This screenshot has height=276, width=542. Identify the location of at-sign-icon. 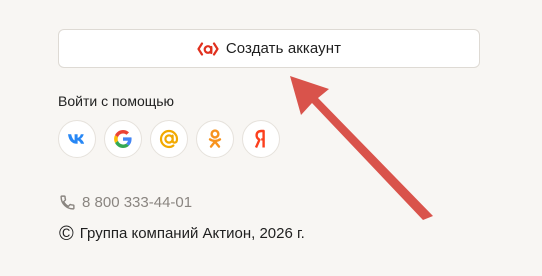
(169, 139).